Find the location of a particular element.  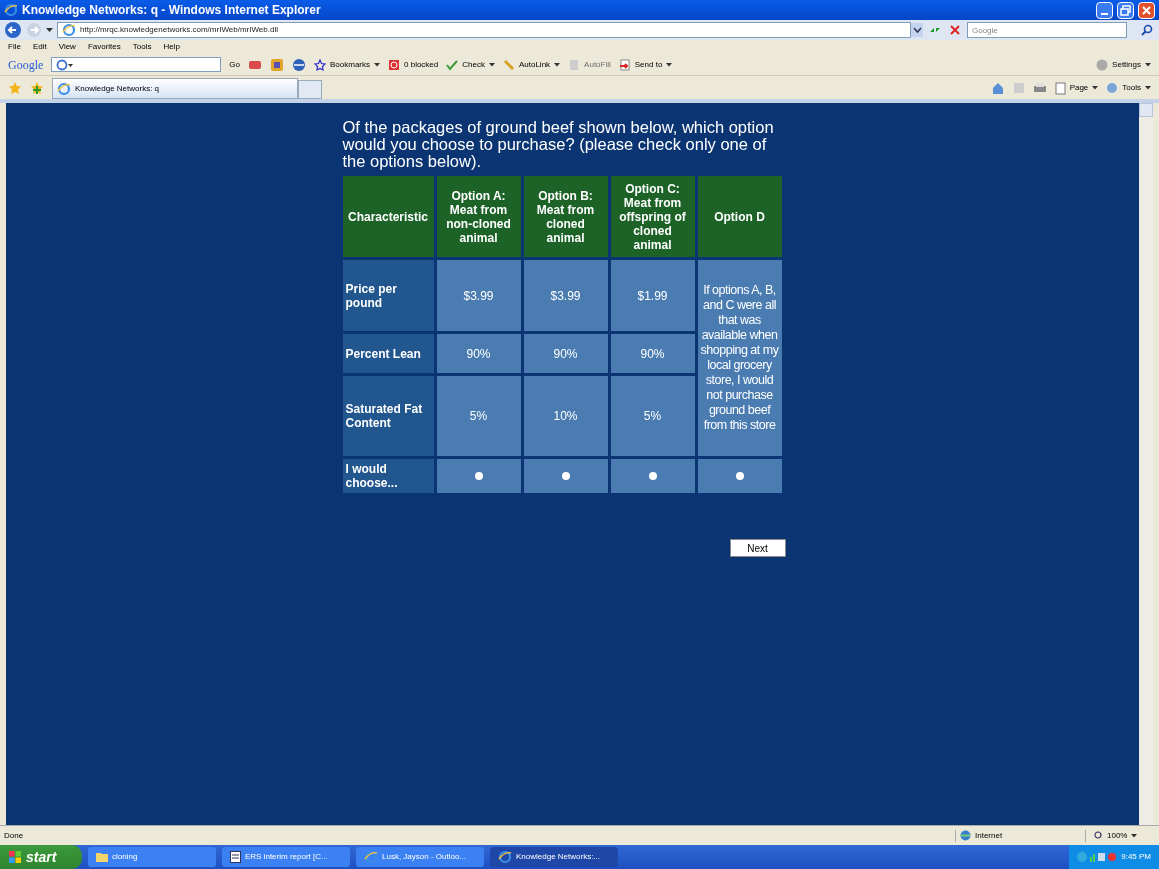

search-field: Google is located at coordinates (1047, 30).